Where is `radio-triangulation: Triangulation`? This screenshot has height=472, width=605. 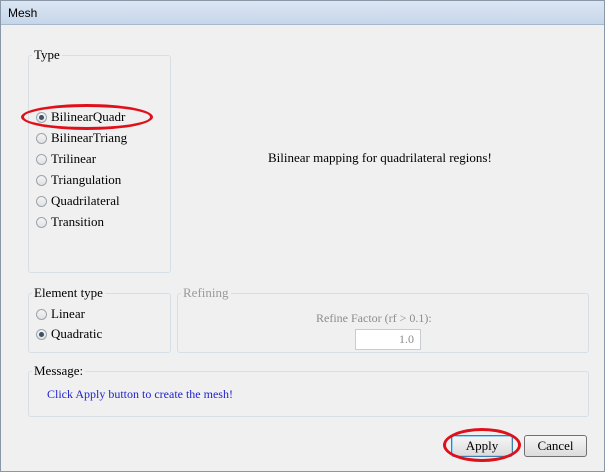 radio-triangulation: Triangulation is located at coordinates (78, 180).